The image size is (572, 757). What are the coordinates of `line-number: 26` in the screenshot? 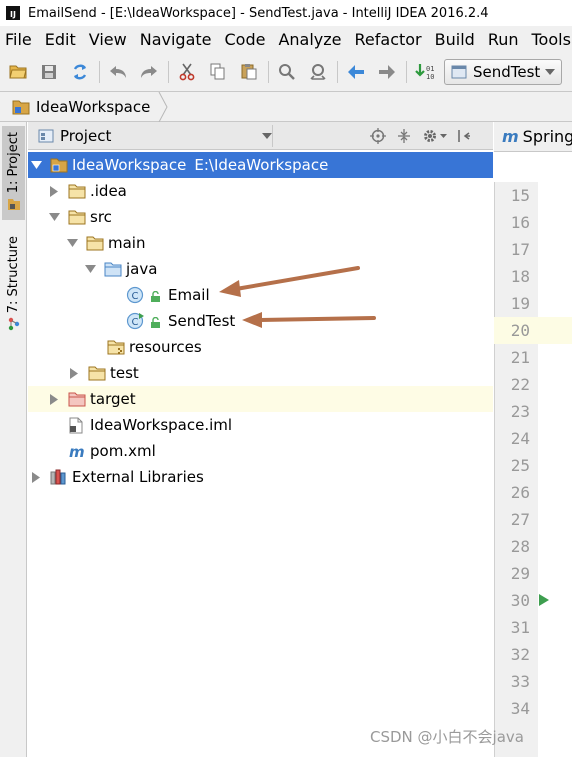 It's located at (520, 492).